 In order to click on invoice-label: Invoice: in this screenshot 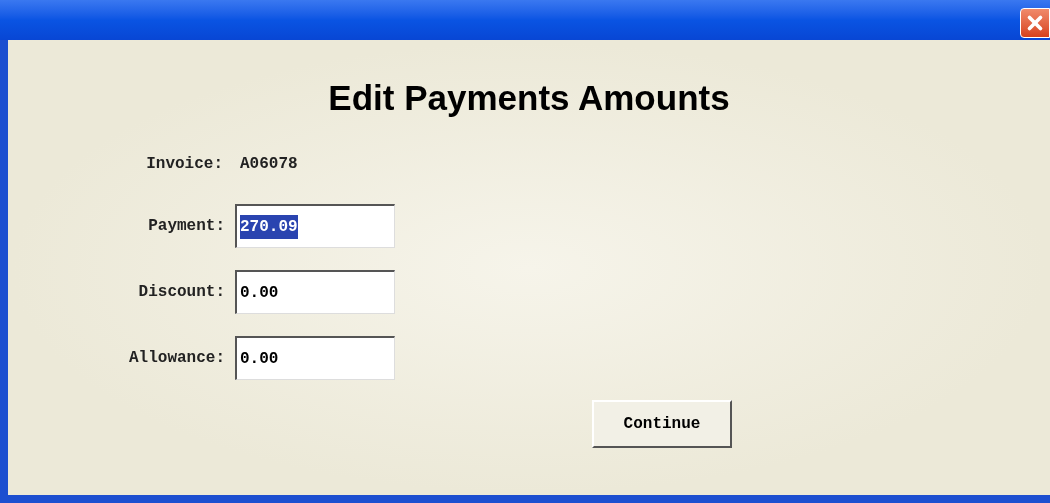, I will do `click(184, 164)`.